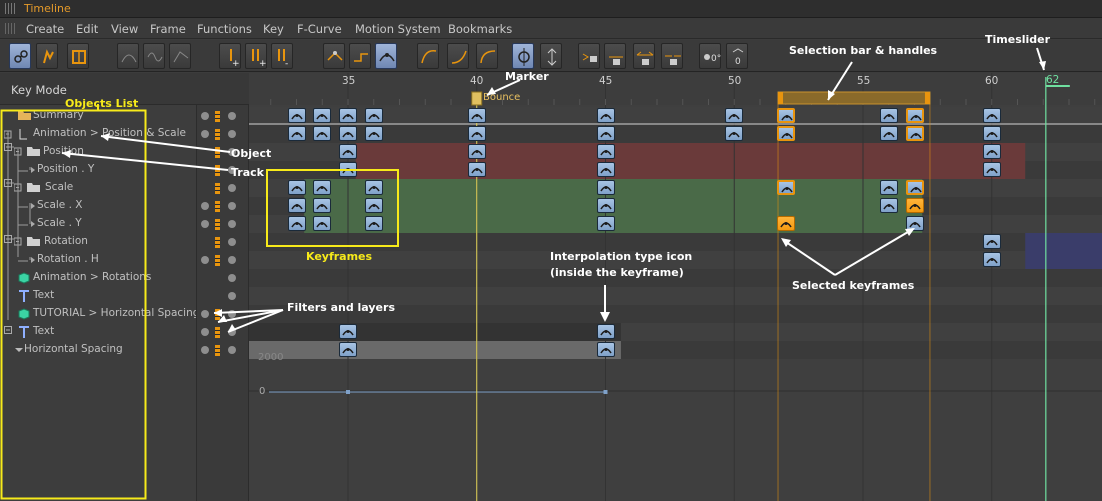 The width and height of the screenshot is (1102, 501). What do you see at coordinates (47, 56) in the screenshot?
I see `motion-mode-icon` at bounding box center [47, 56].